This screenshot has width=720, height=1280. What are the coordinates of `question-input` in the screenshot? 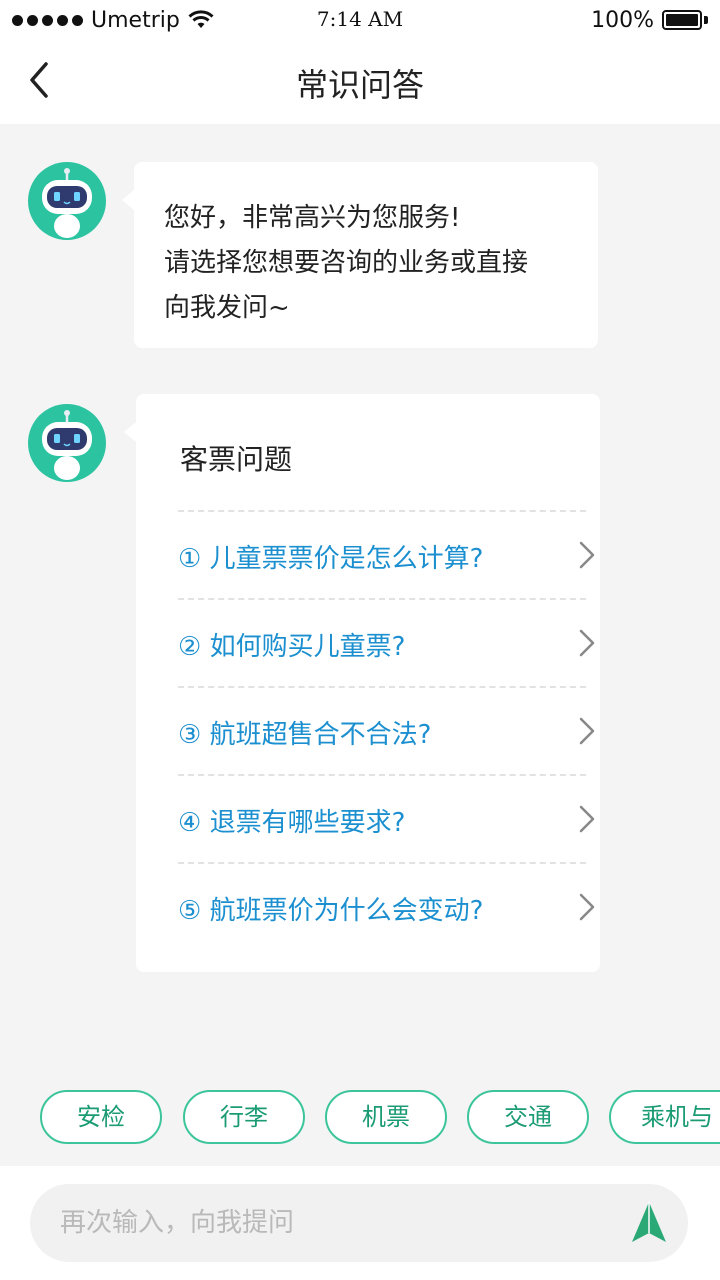 It's located at (359, 1223).